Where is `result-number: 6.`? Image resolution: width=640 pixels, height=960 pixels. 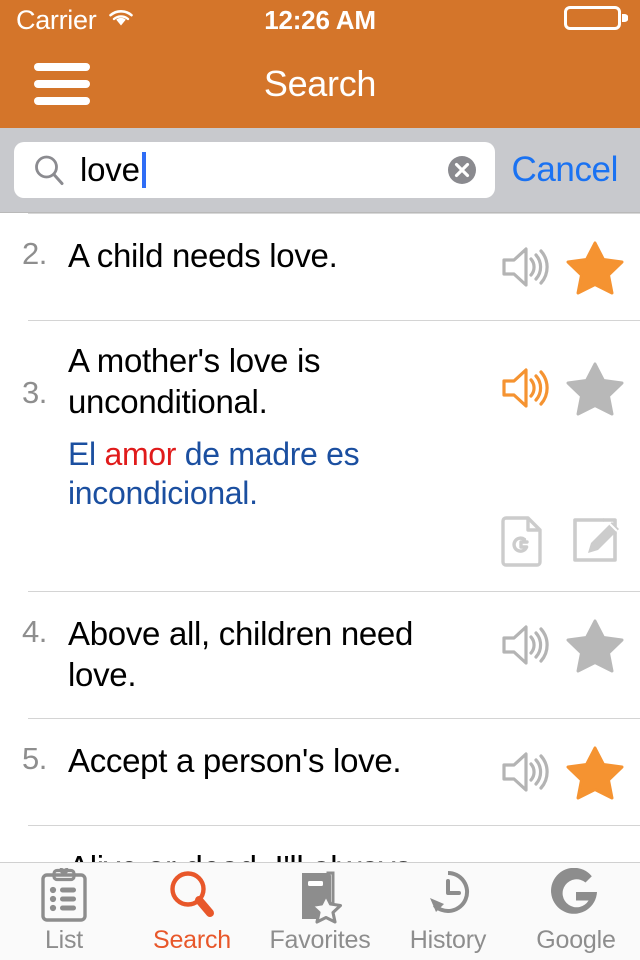 result-number: 6. is located at coordinates (45, 855).